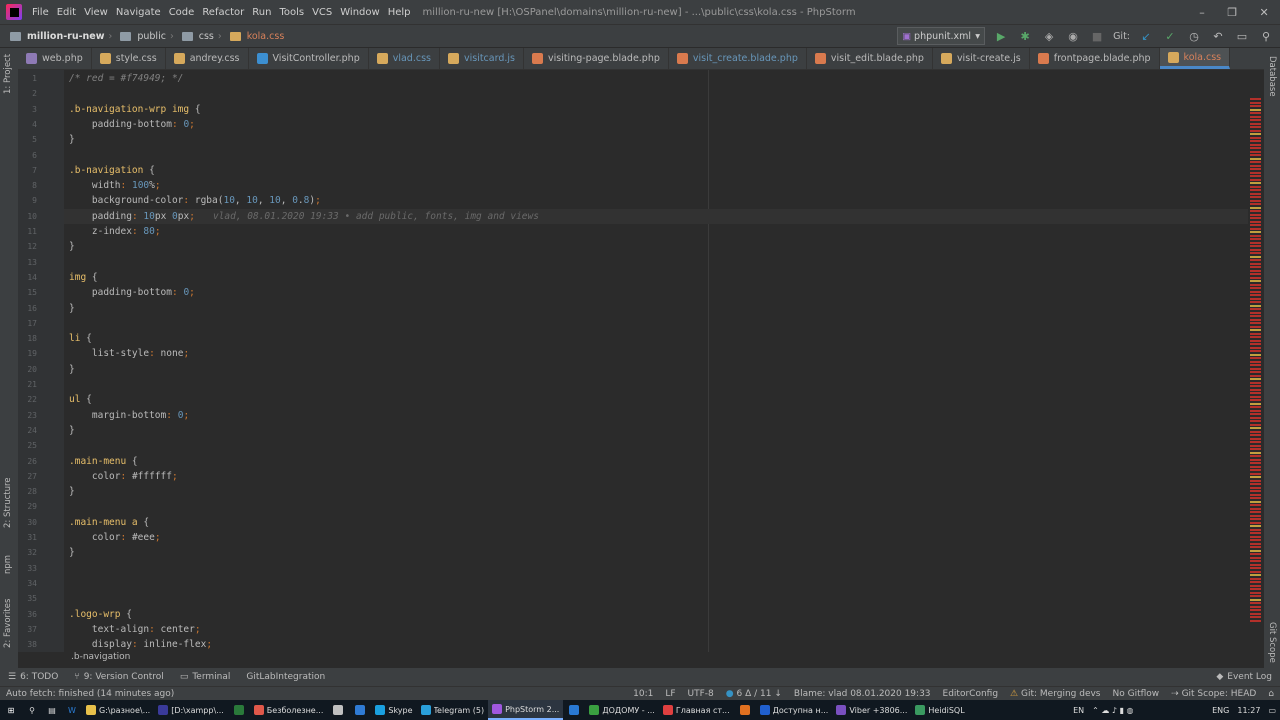 The height and width of the screenshot is (720, 1280). Describe the element at coordinates (151, 36) in the screenshot. I see `breadcrumb-public: public` at that location.